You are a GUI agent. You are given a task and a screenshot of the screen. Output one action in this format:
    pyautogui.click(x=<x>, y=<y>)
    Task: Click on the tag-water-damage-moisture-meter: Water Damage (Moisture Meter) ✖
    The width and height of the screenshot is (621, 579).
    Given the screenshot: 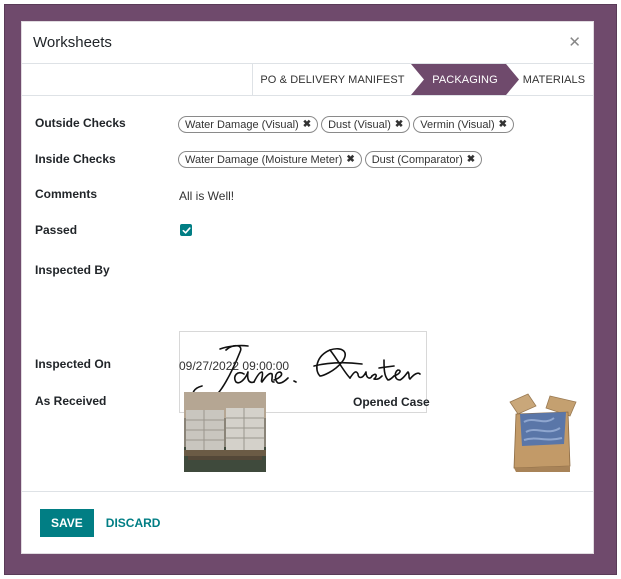 What is the action you would take?
    pyautogui.click(x=270, y=159)
    